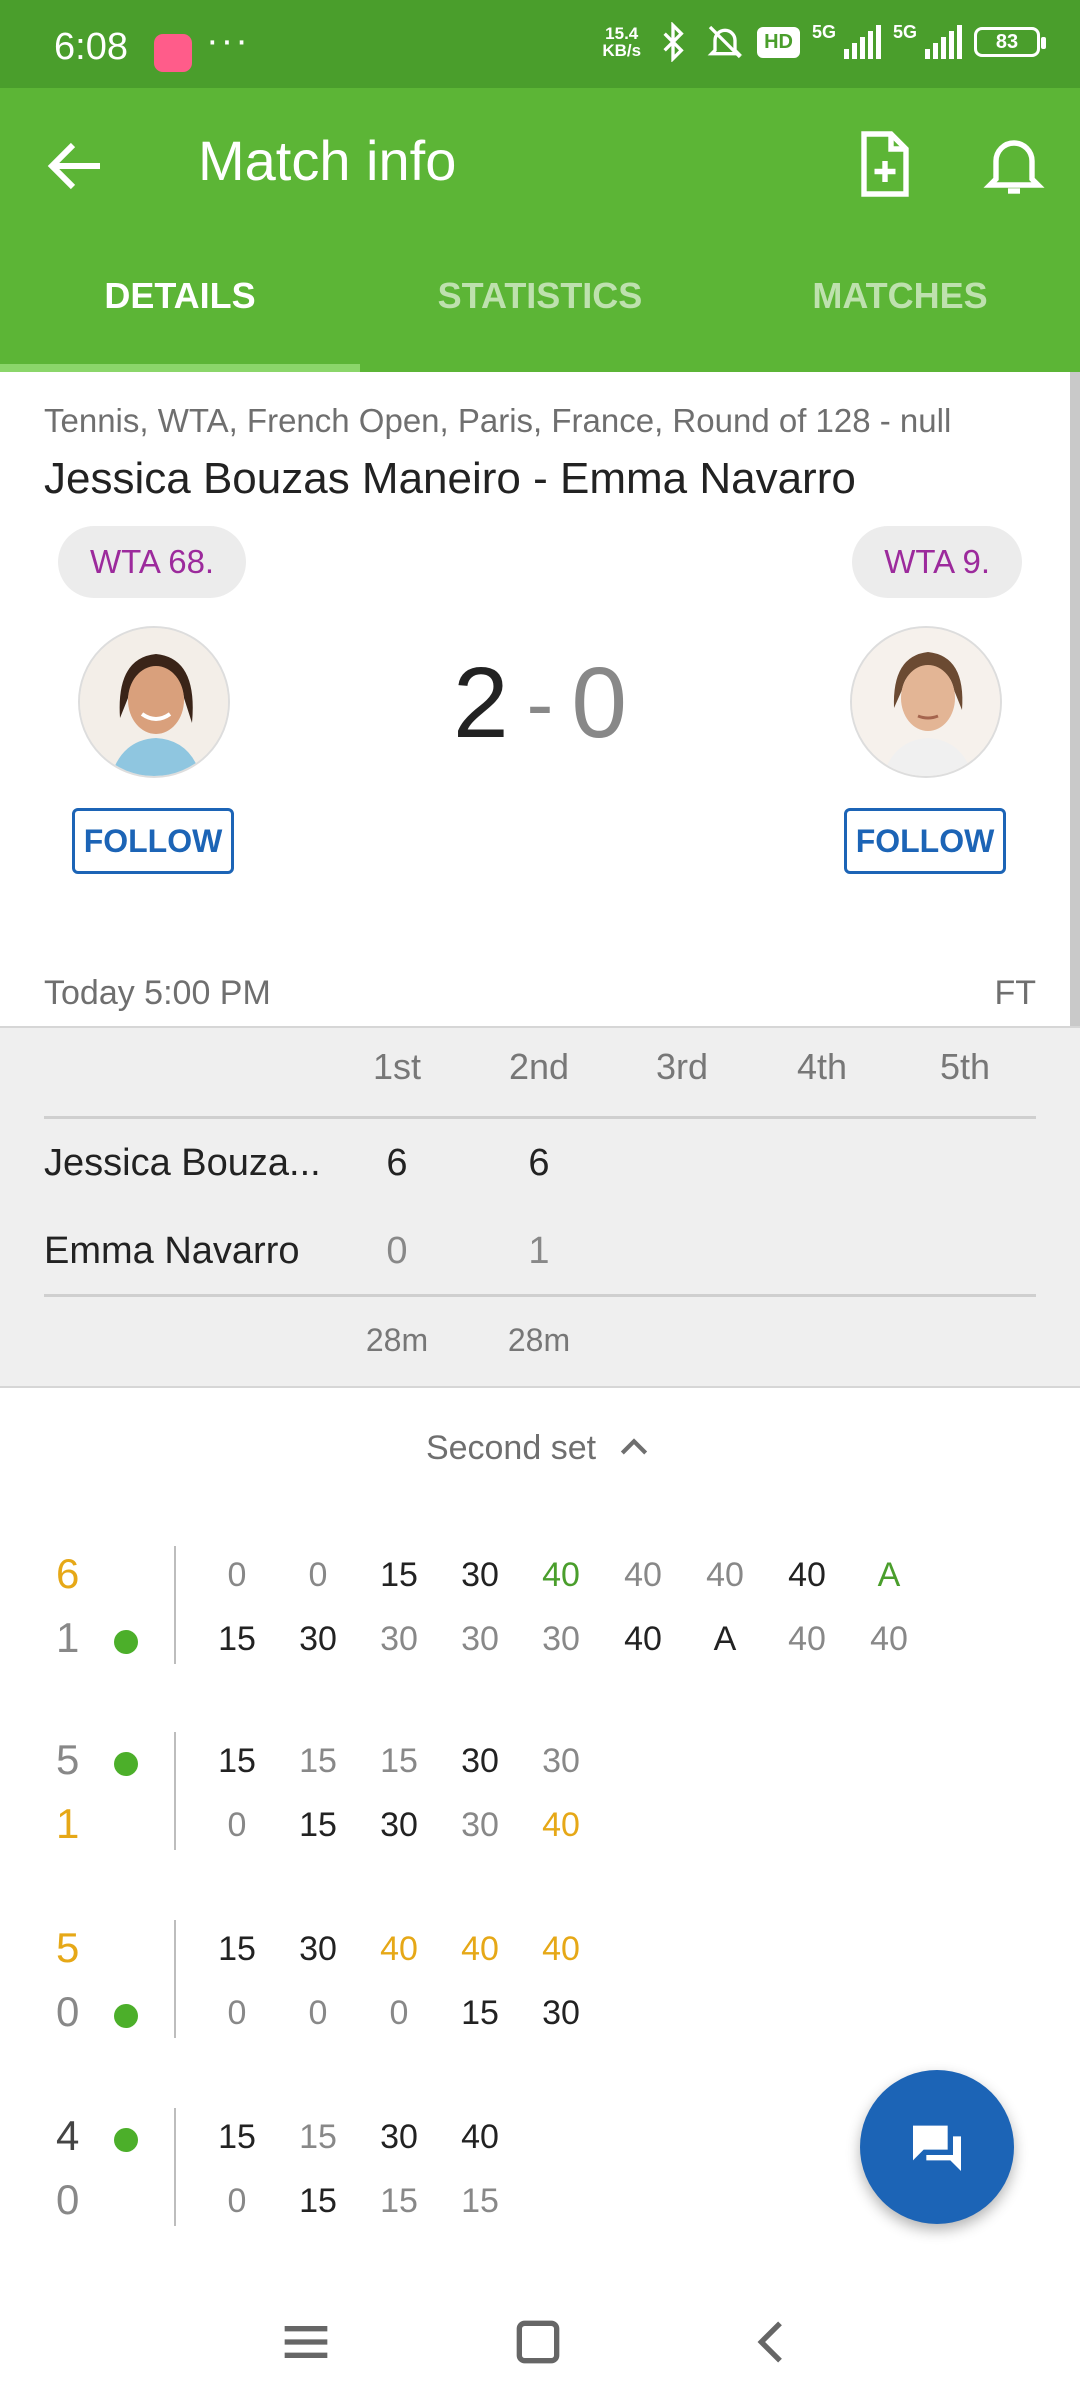  I want to click on bluetooth-icon, so click(673, 42).